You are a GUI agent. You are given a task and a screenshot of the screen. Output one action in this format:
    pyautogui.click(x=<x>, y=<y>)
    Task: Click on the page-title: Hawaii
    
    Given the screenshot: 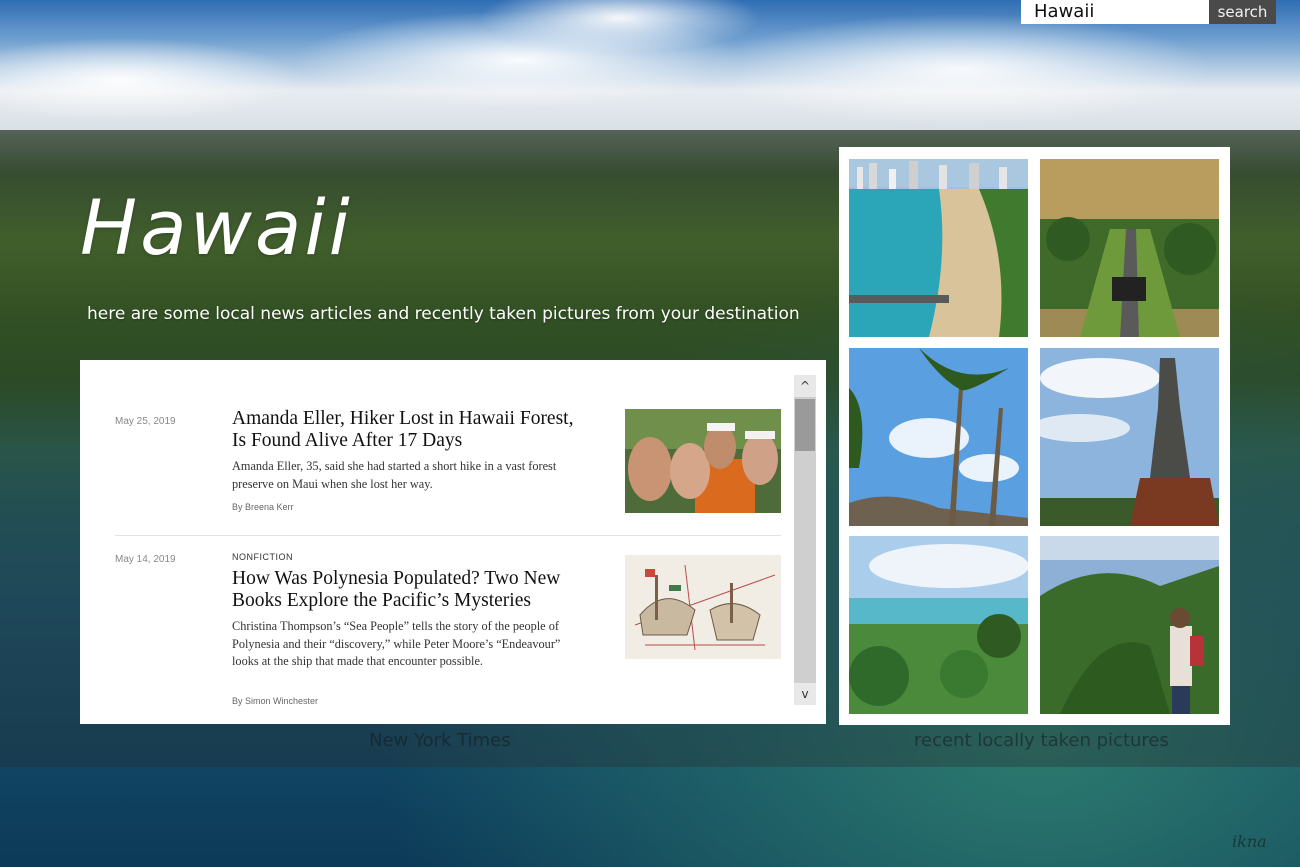 What is the action you would take?
    pyautogui.click(x=216, y=227)
    